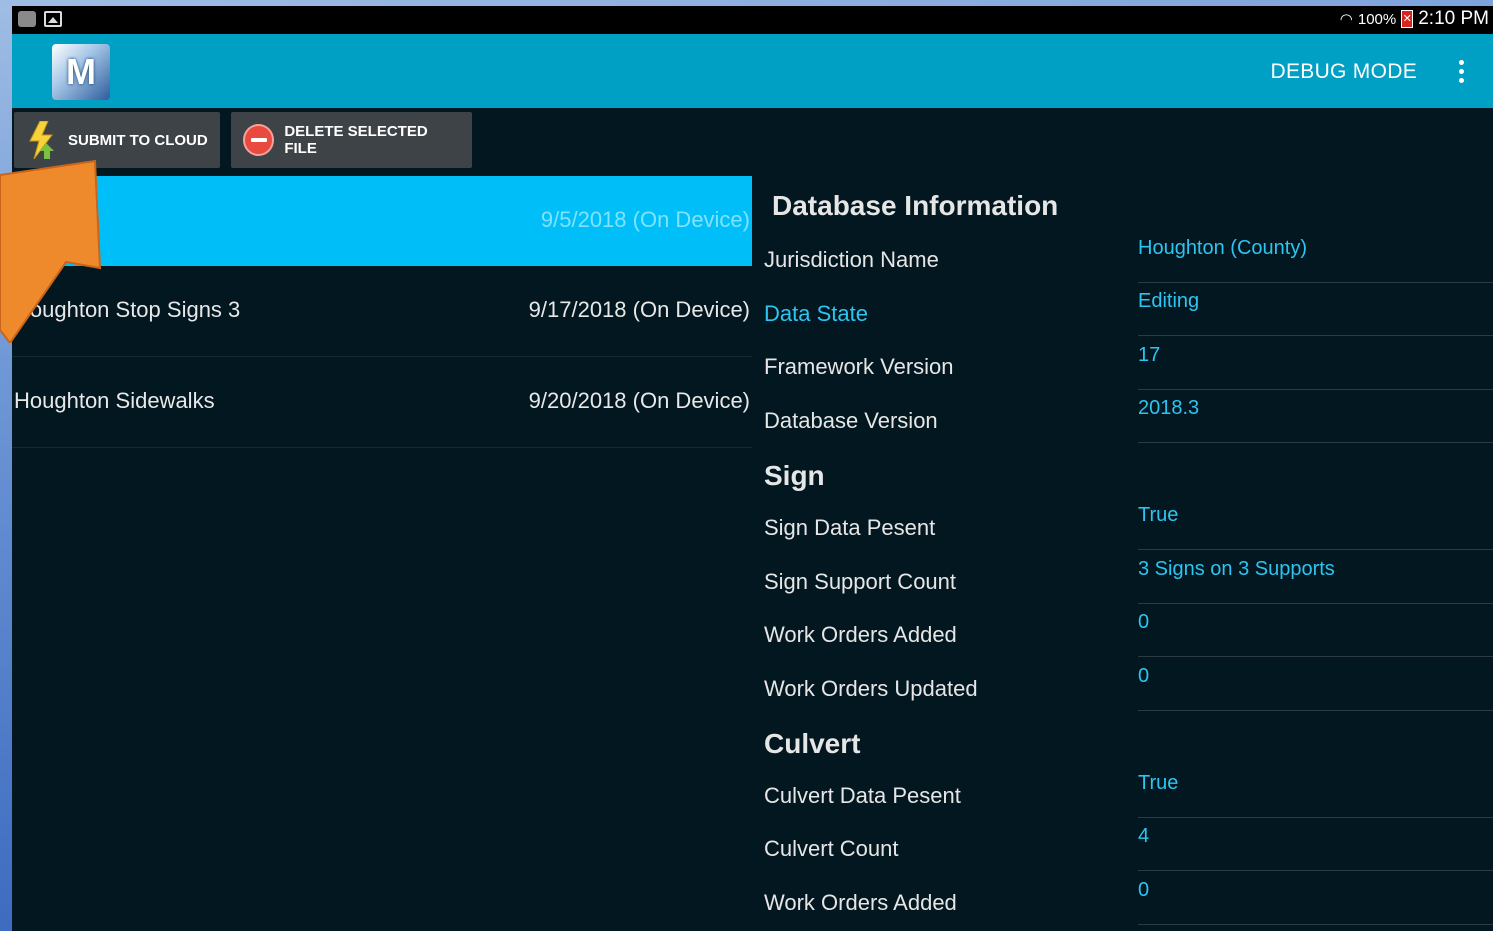  What do you see at coordinates (1144, 622) in the screenshot?
I see `info-value-sign-work-orders-added: 0` at bounding box center [1144, 622].